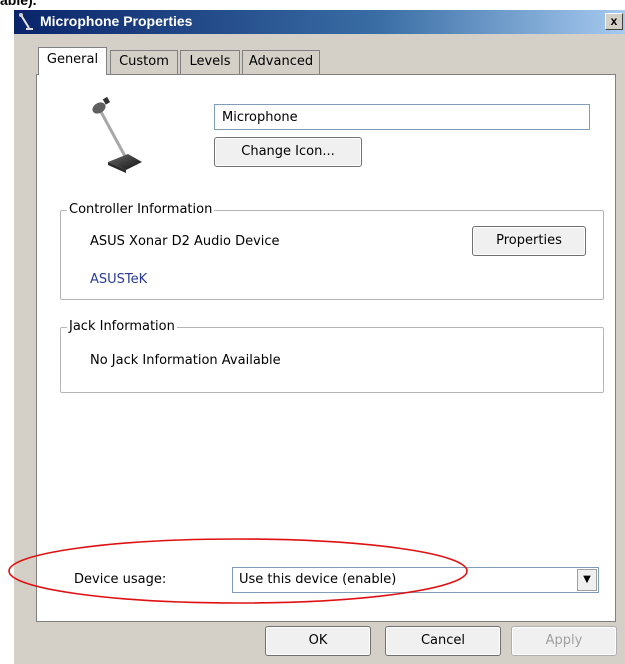 The image size is (625, 664). Describe the element at coordinates (318, 641) in the screenshot. I see `ok-button: OK` at that location.